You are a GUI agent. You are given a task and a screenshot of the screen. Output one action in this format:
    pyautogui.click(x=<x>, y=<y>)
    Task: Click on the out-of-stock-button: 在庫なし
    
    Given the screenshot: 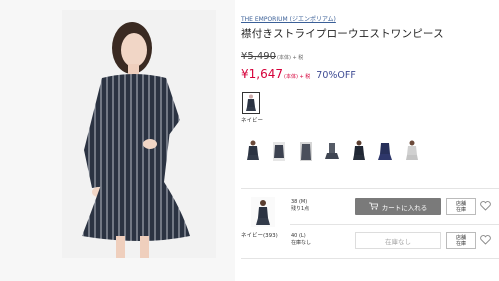 What is the action you would take?
    pyautogui.click(x=398, y=240)
    